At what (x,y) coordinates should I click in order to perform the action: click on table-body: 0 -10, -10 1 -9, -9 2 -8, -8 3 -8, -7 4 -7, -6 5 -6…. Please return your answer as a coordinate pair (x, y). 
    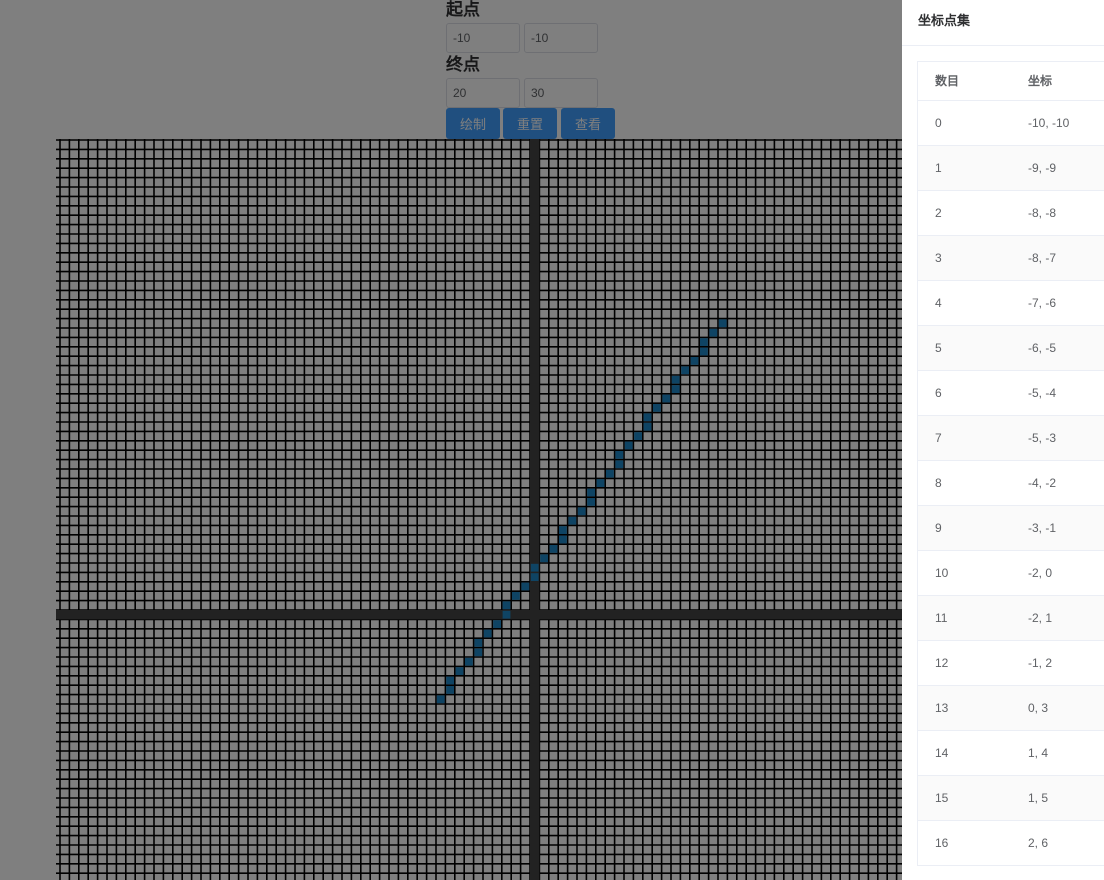
    Looking at the image, I should click on (1011, 483).